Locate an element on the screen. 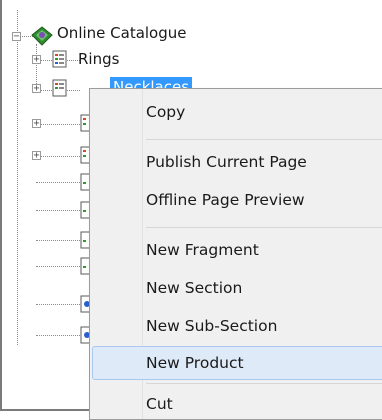 Image resolution: width=382 pixels, height=420 pixels. menu-item-copy: Copy is located at coordinates (165, 112).